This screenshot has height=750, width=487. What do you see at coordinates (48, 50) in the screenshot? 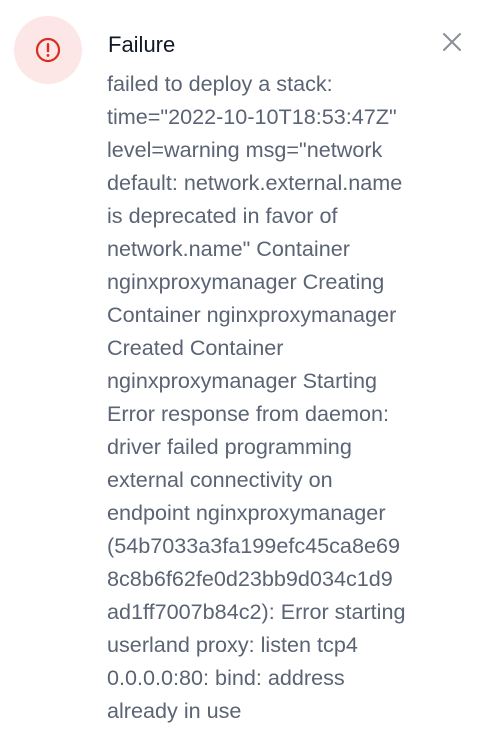
I see `exclamation-circle-icon` at bounding box center [48, 50].